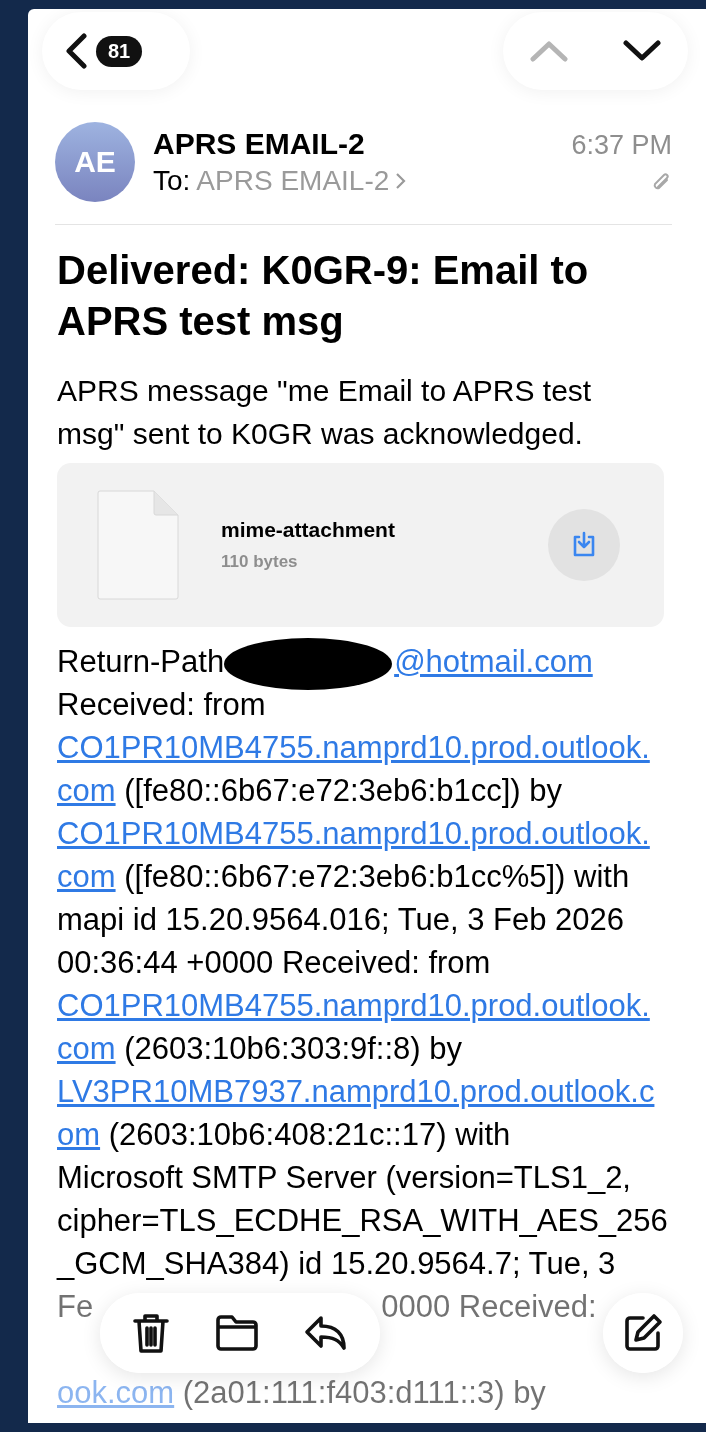  I want to click on message-text: APRS message "me Email to APRS test msg" sent to K0GR was acknowledged., so click(325, 412).